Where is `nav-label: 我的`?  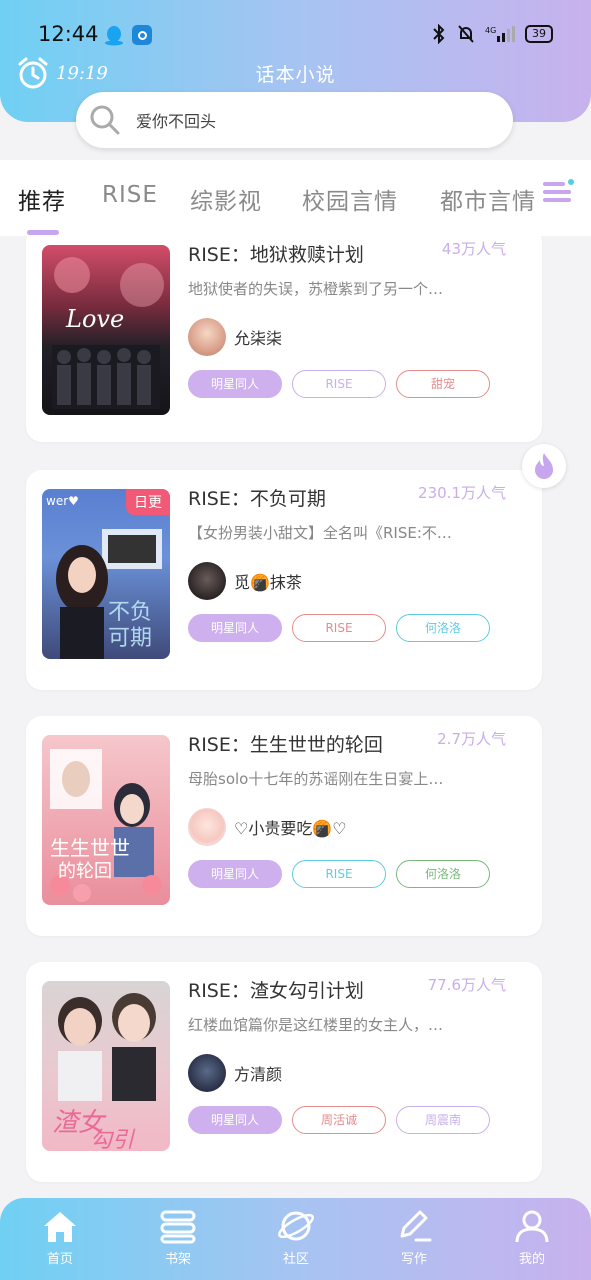
nav-label: 我的 is located at coordinates (531, 1259).